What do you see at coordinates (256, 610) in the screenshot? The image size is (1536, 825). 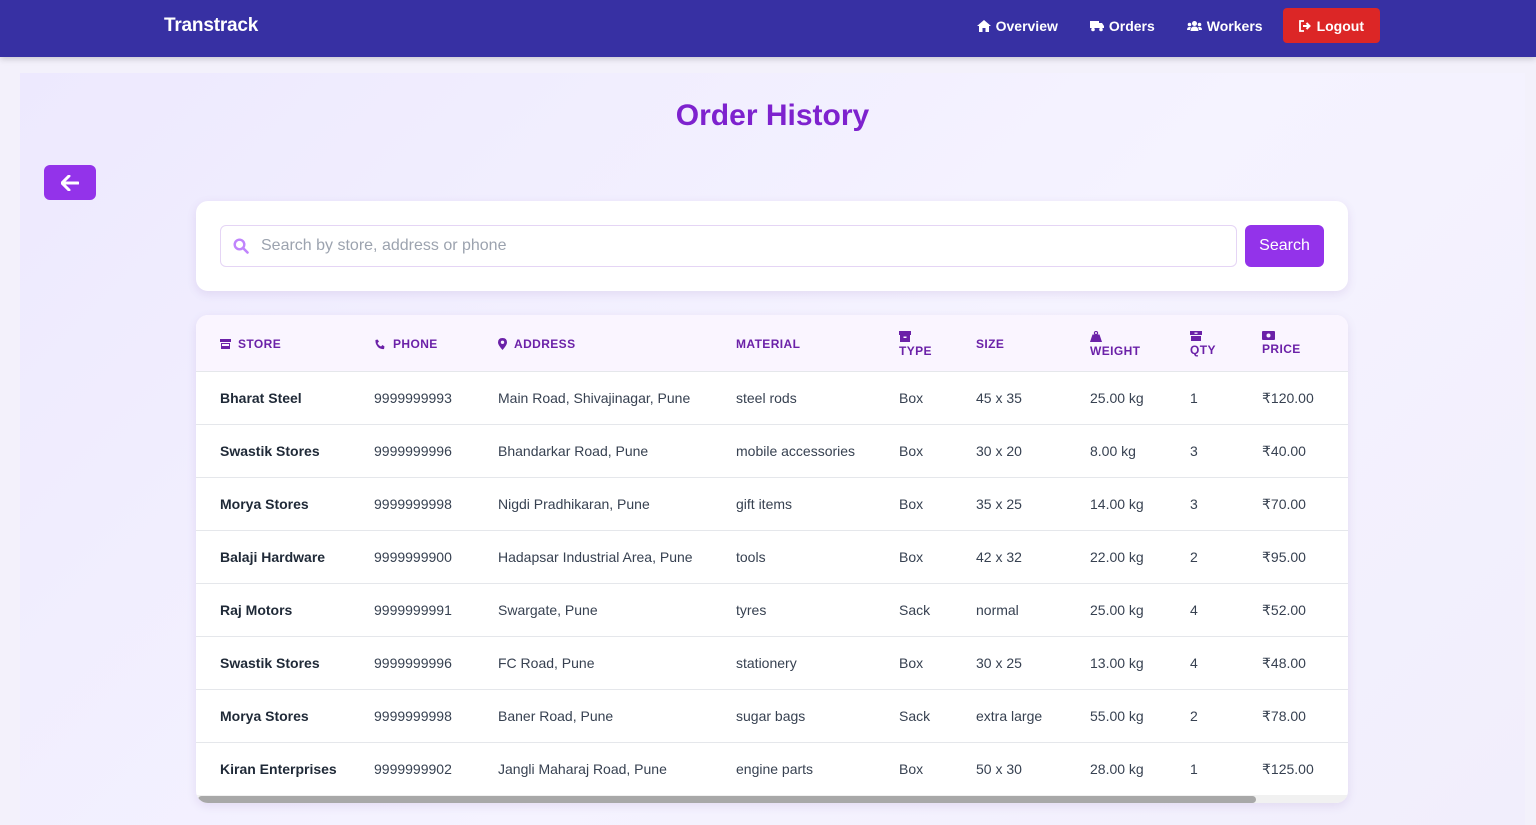 I see `cell-store: Raj Motors` at bounding box center [256, 610].